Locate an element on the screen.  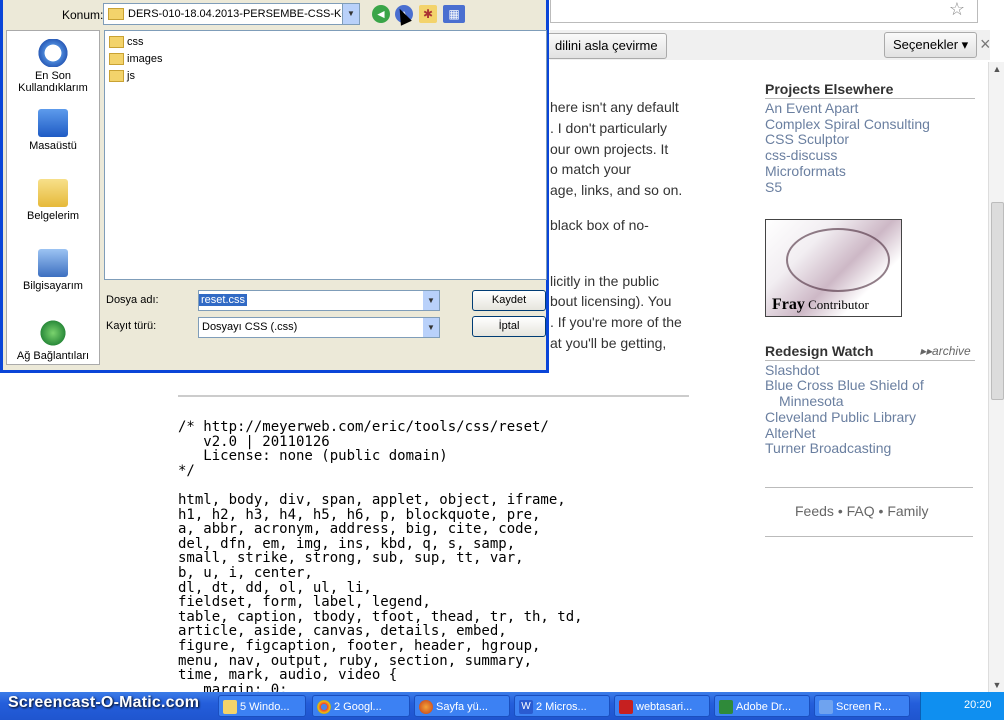
places-documents: Belgelerim is located at coordinates (53, 200).